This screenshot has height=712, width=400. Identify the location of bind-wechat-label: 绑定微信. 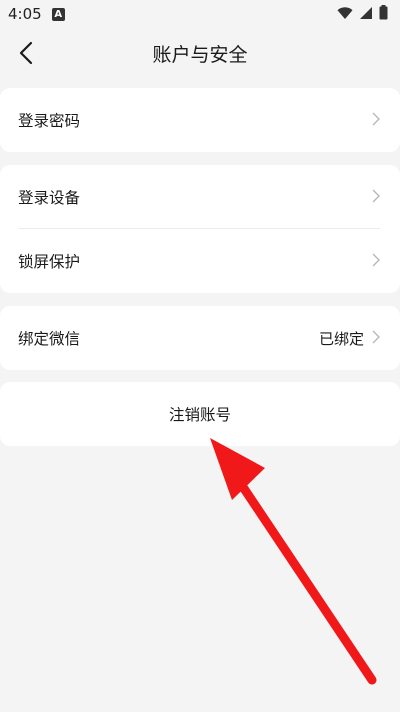
(49, 339).